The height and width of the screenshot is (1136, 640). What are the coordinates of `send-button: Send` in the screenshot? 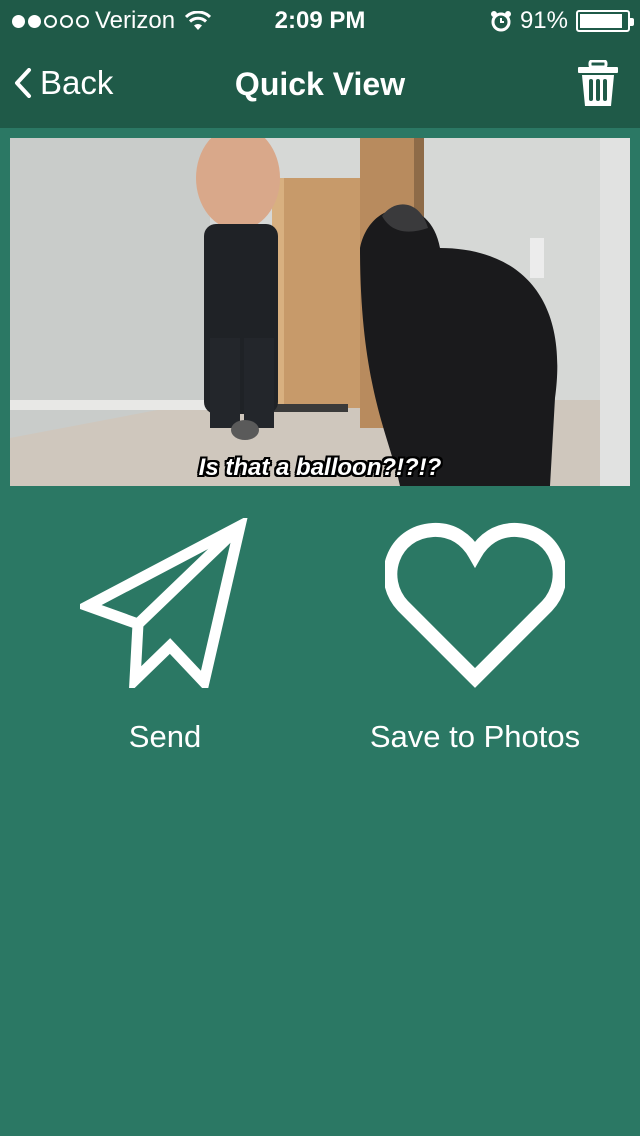 It's located at (165, 635).